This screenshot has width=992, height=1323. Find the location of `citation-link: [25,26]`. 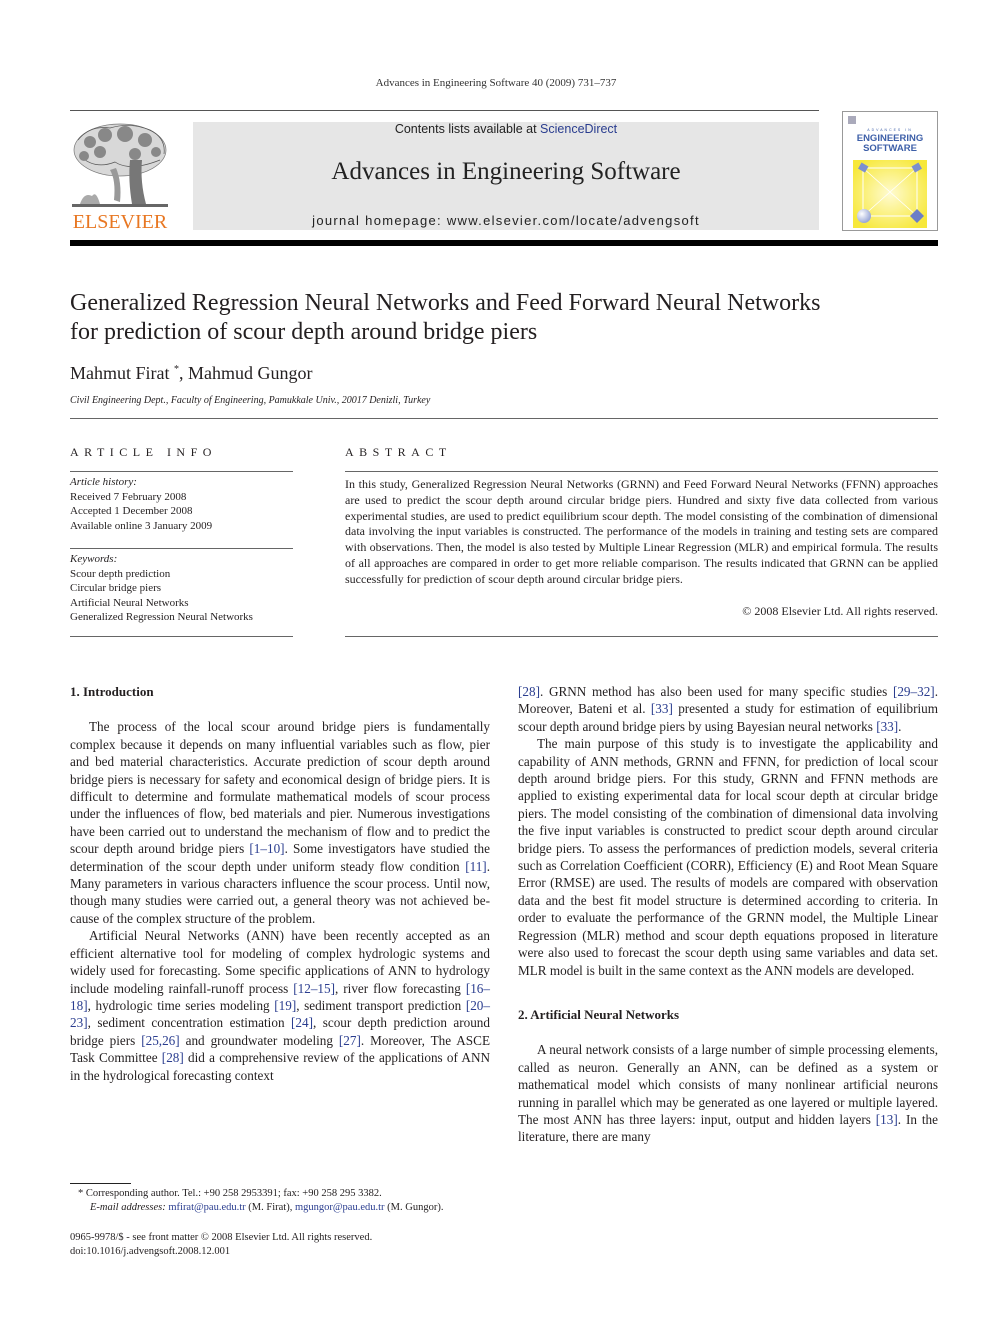

citation-link: [25,26] is located at coordinates (160, 1040).